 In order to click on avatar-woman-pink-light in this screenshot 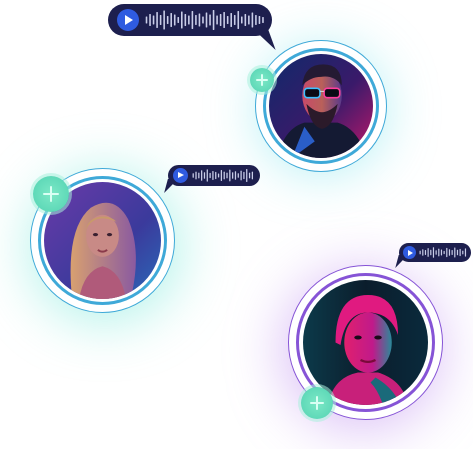, I will do `click(365, 342)`.